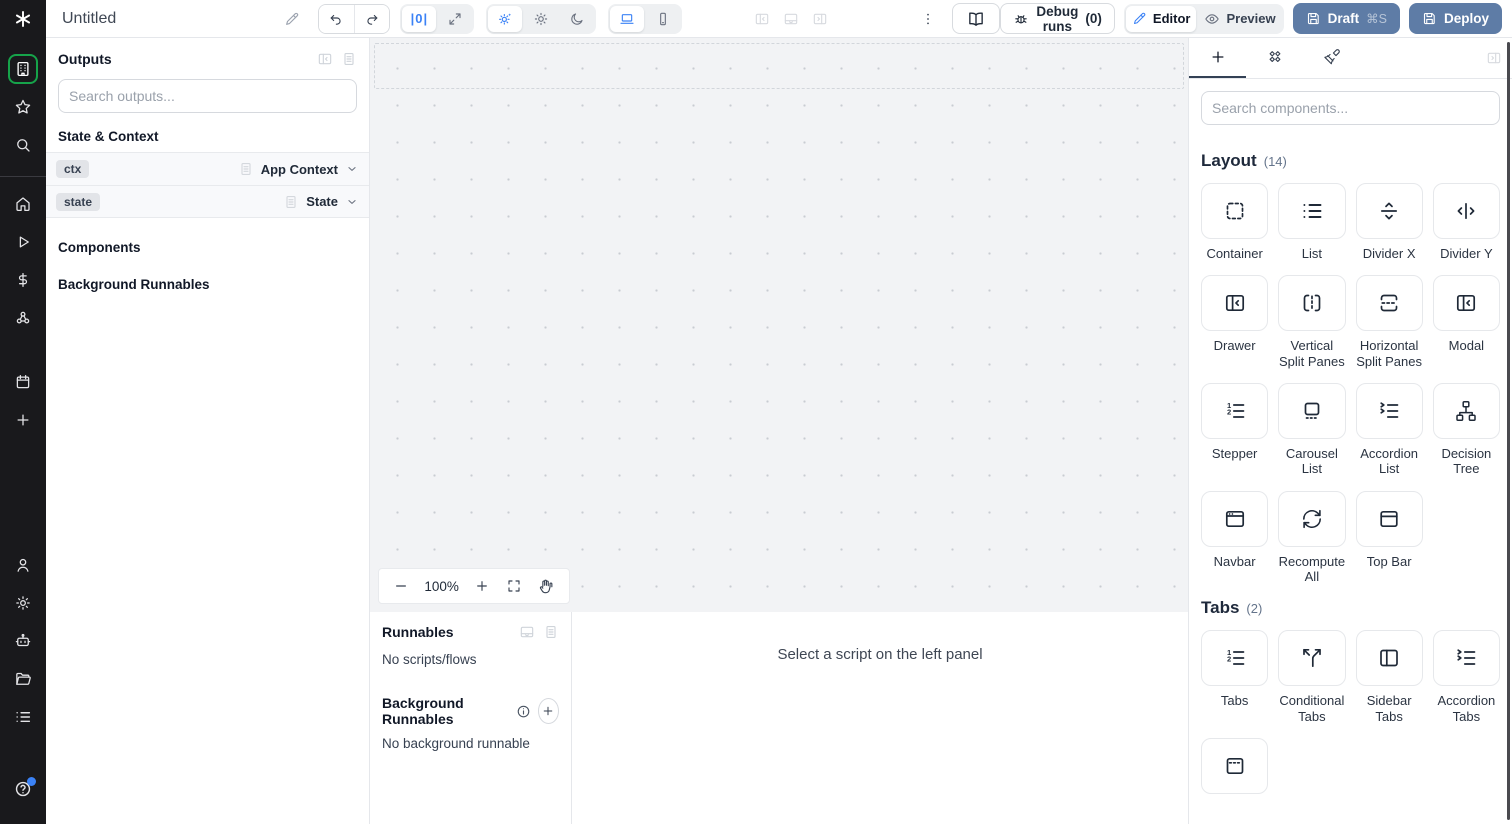  I want to click on maximize-canvas-button, so click(455, 19).